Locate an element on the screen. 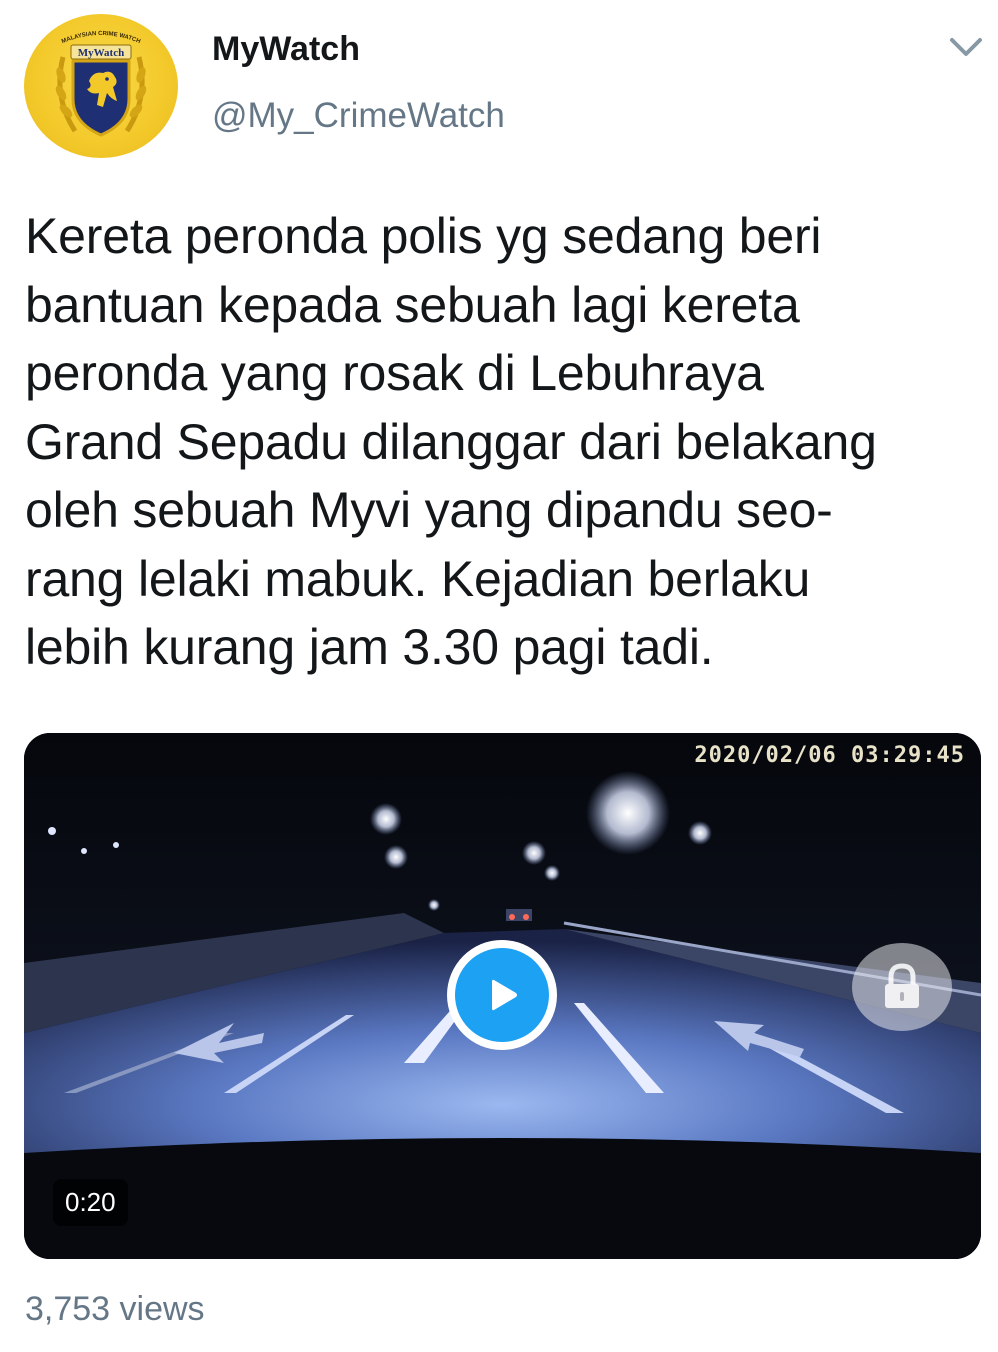 The width and height of the screenshot is (998, 1352). avatar-badge-text: MyWatch is located at coordinates (101, 53).